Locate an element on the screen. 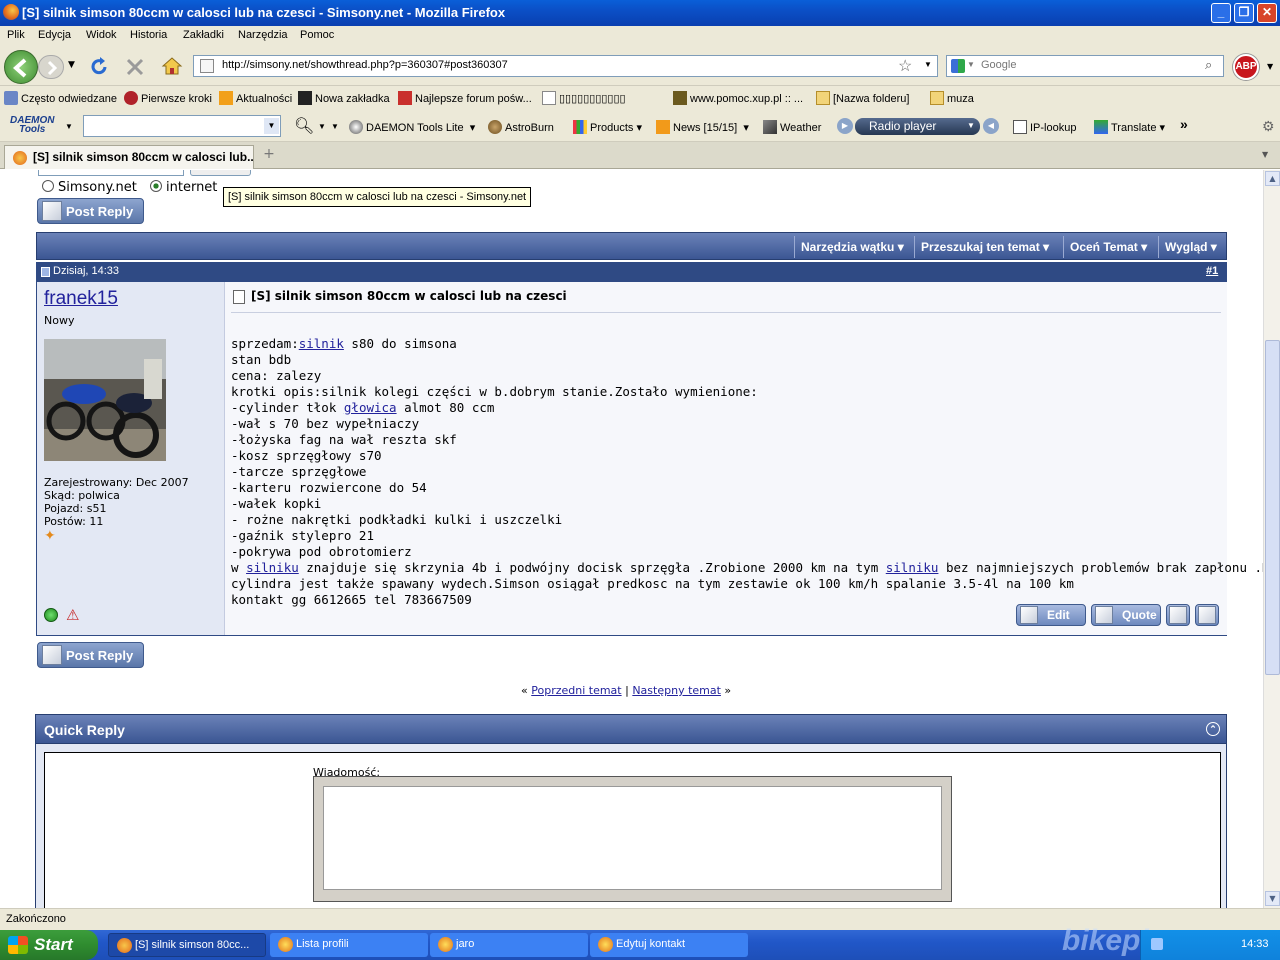 The image size is (1280, 960). search-icon: 🔍︎ is located at coordinates (304, 126).